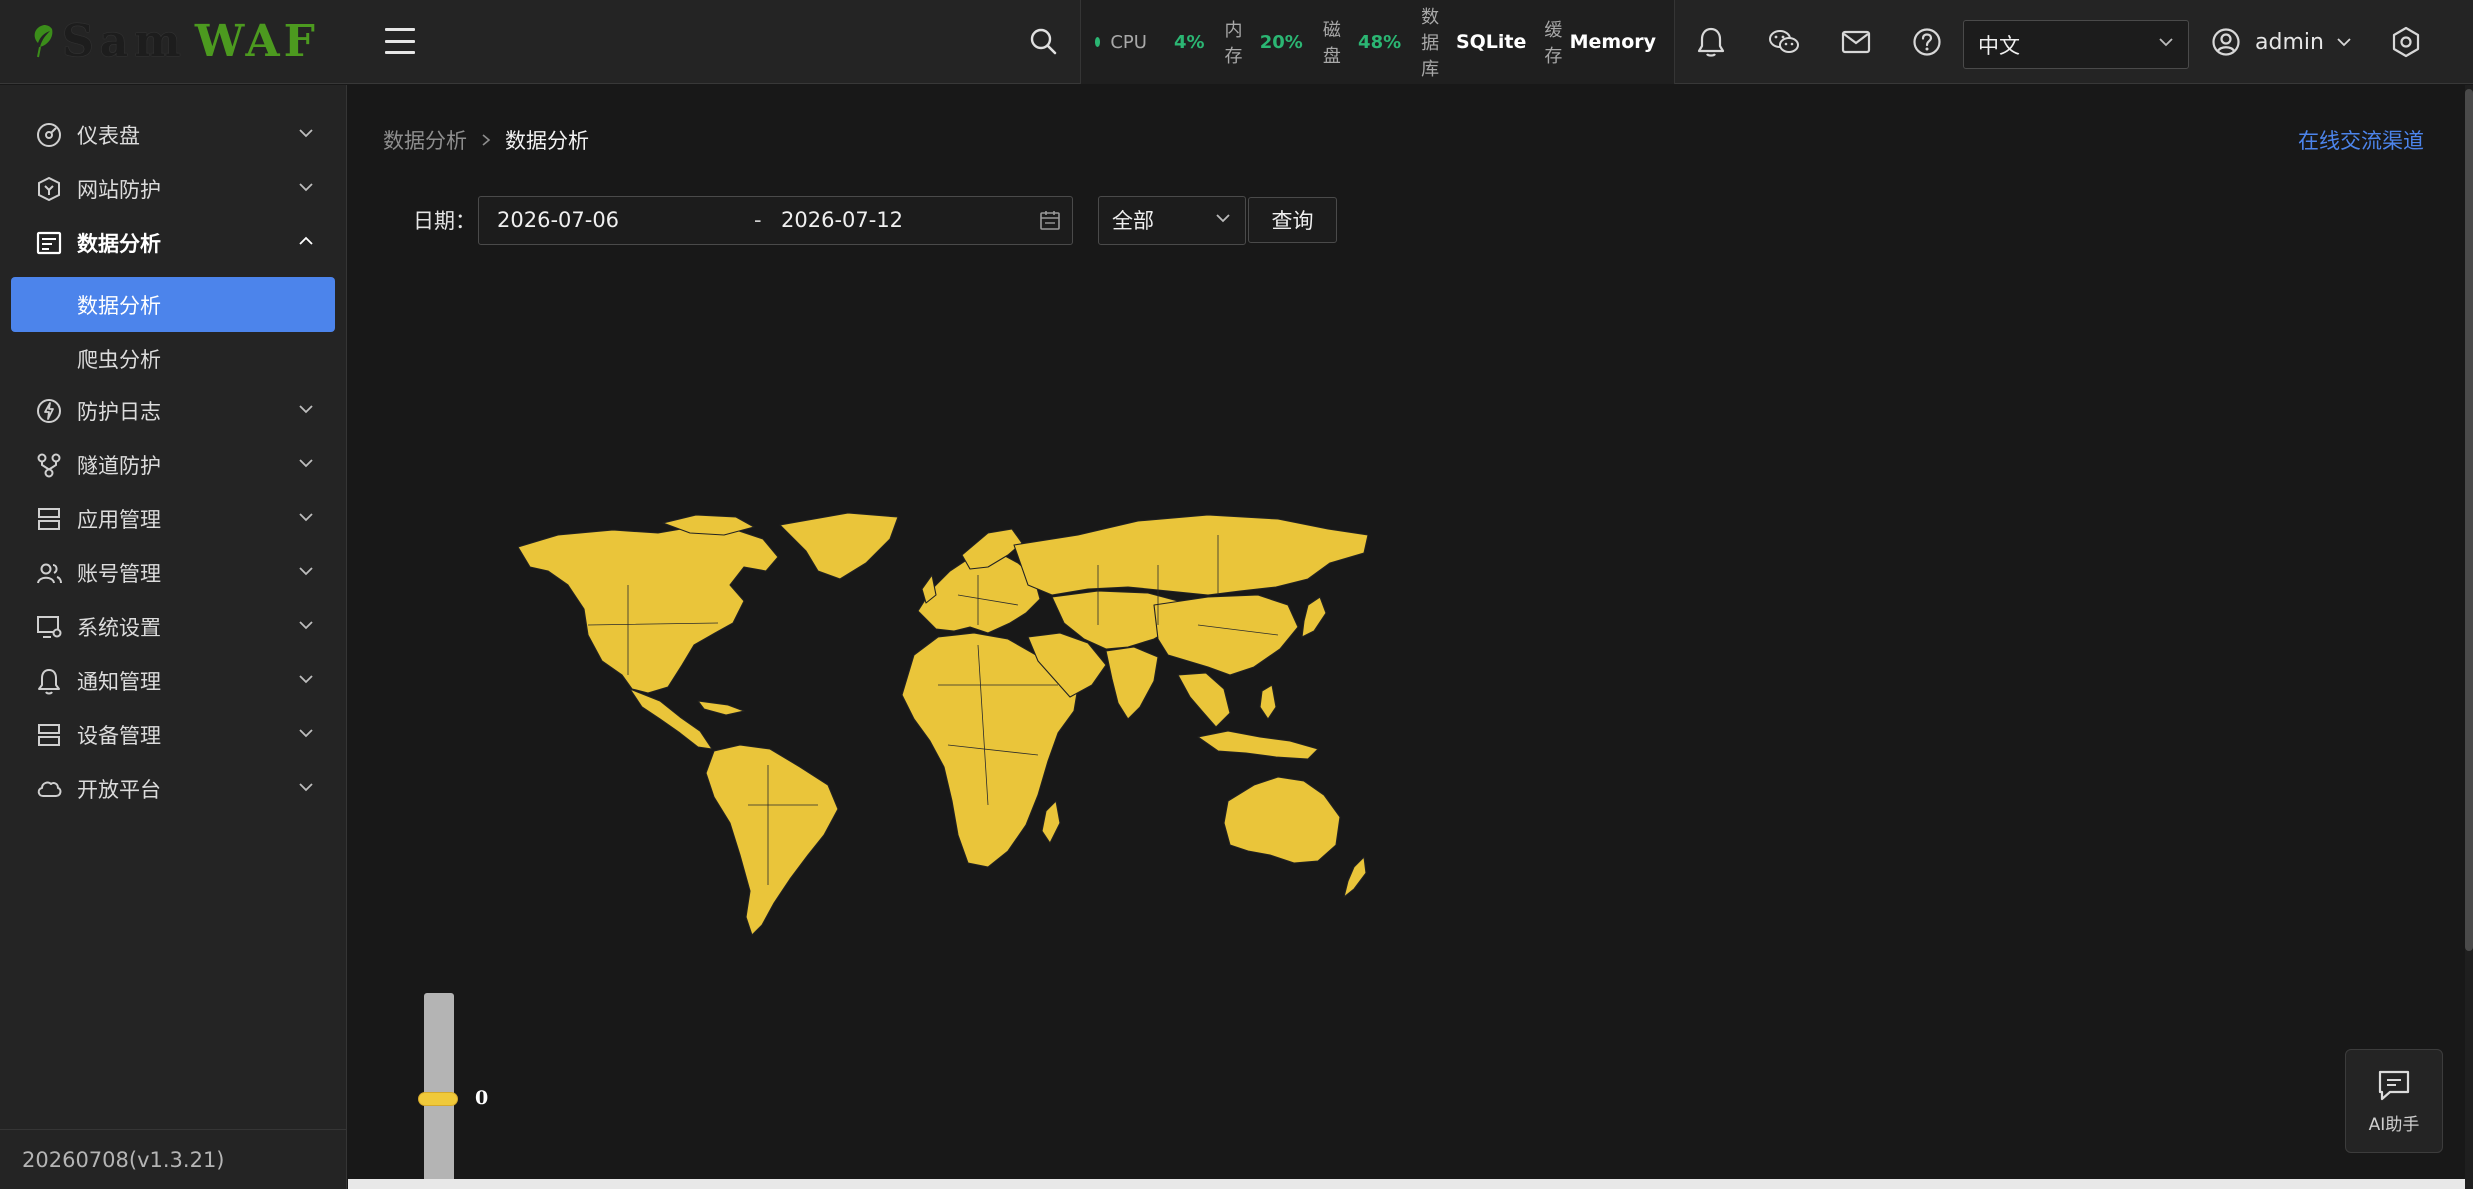 This screenshot has width=2473, height=1189. What do you see at coordinates (174, 41) in the screenshot?
I see `samwaf-logo: Sam WAF` at bounding box center [174, 41].